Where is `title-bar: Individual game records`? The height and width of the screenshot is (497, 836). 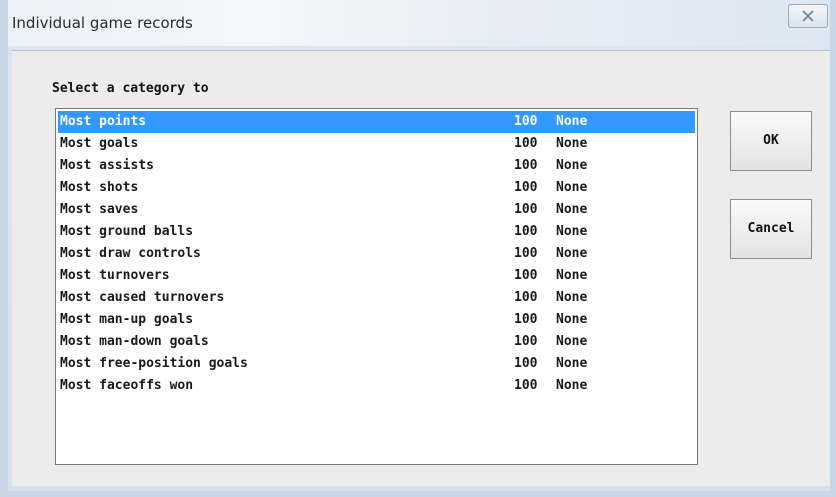 title-bar: Individual game records is located at coordinates (419, 23).